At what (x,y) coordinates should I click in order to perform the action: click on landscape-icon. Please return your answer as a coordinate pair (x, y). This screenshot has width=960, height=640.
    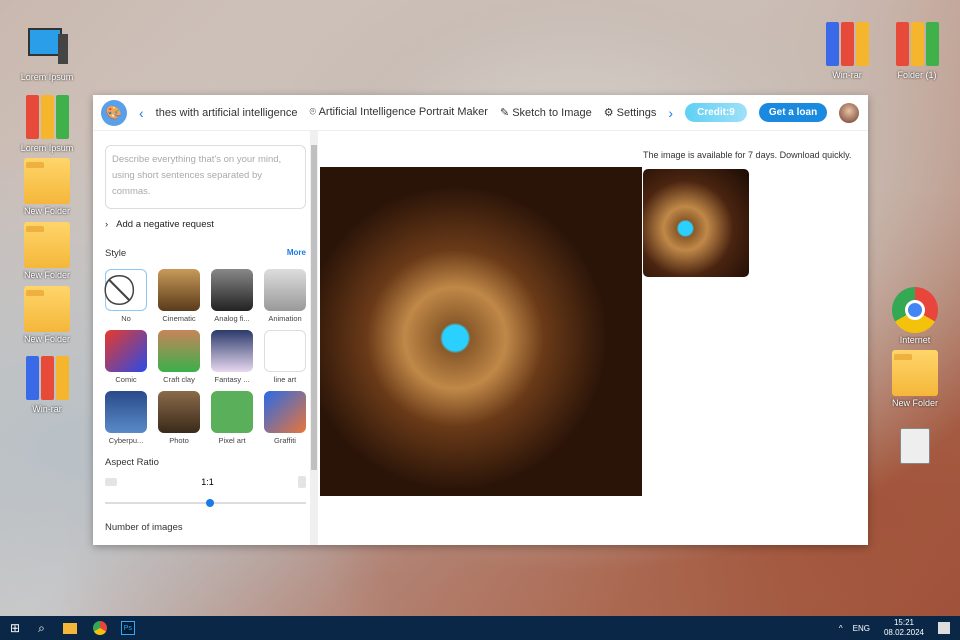
    Looking at the image, I should click on (111, 482).